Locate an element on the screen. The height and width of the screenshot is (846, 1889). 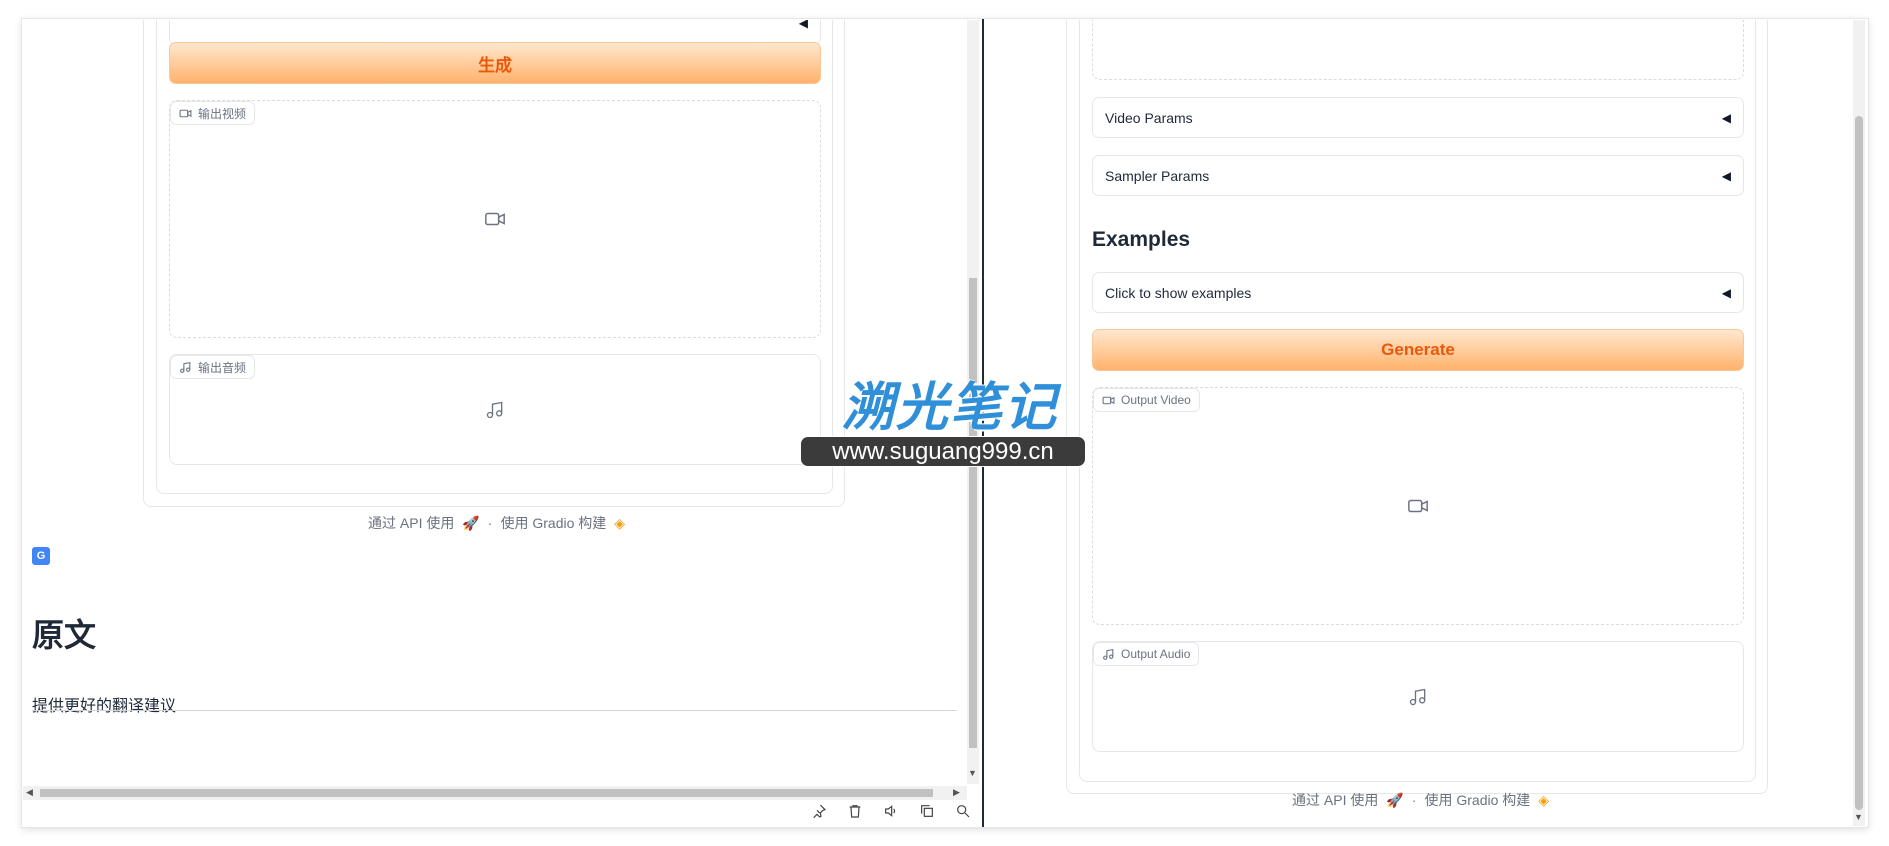
output-video-area: Output Video is located at coordinates (1418, 506).